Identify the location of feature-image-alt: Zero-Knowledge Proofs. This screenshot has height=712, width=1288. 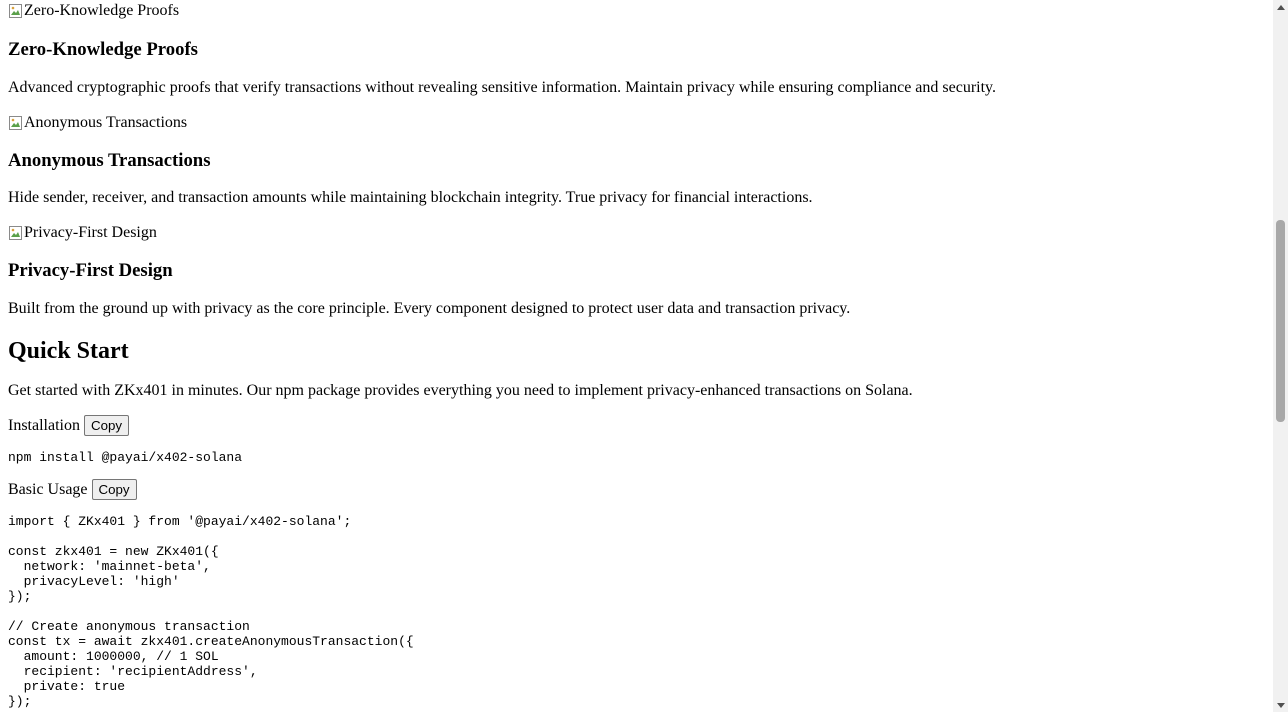
(102, 10).